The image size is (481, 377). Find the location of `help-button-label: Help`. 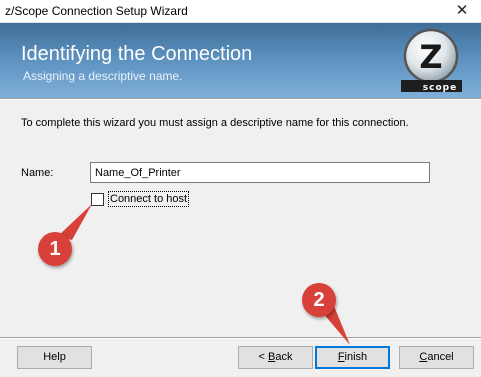

help-button-label: Help is located at coordinates (54, 357).